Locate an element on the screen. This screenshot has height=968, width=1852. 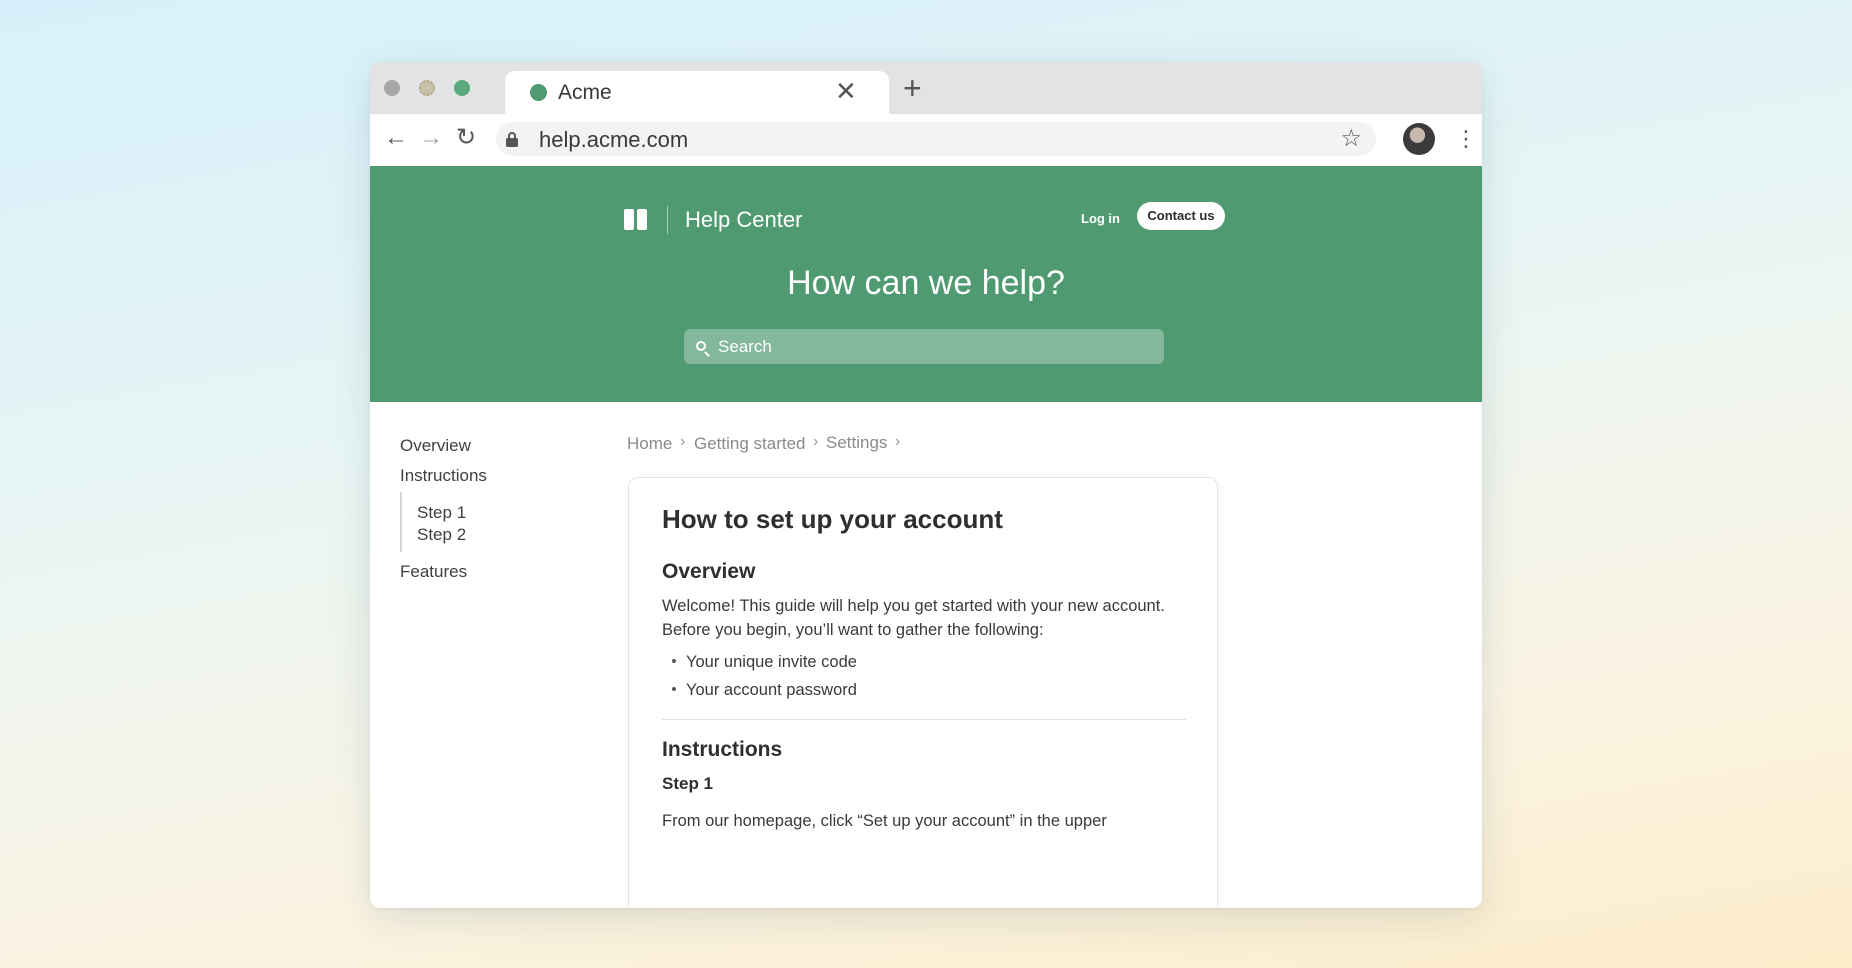
tab-title: Acme is located at coordinates (585, 92).